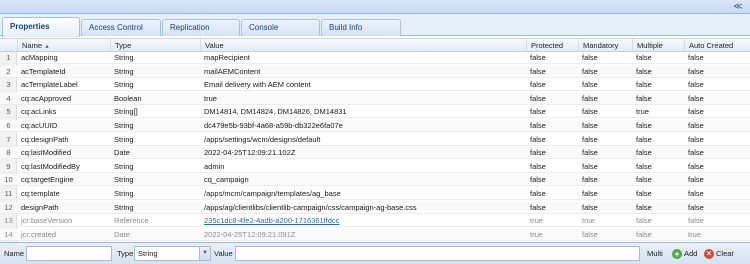  Describe the element at coordinates (47, 180) in the screenshot. I see `name-cell: cq:targetEngine` at that location.